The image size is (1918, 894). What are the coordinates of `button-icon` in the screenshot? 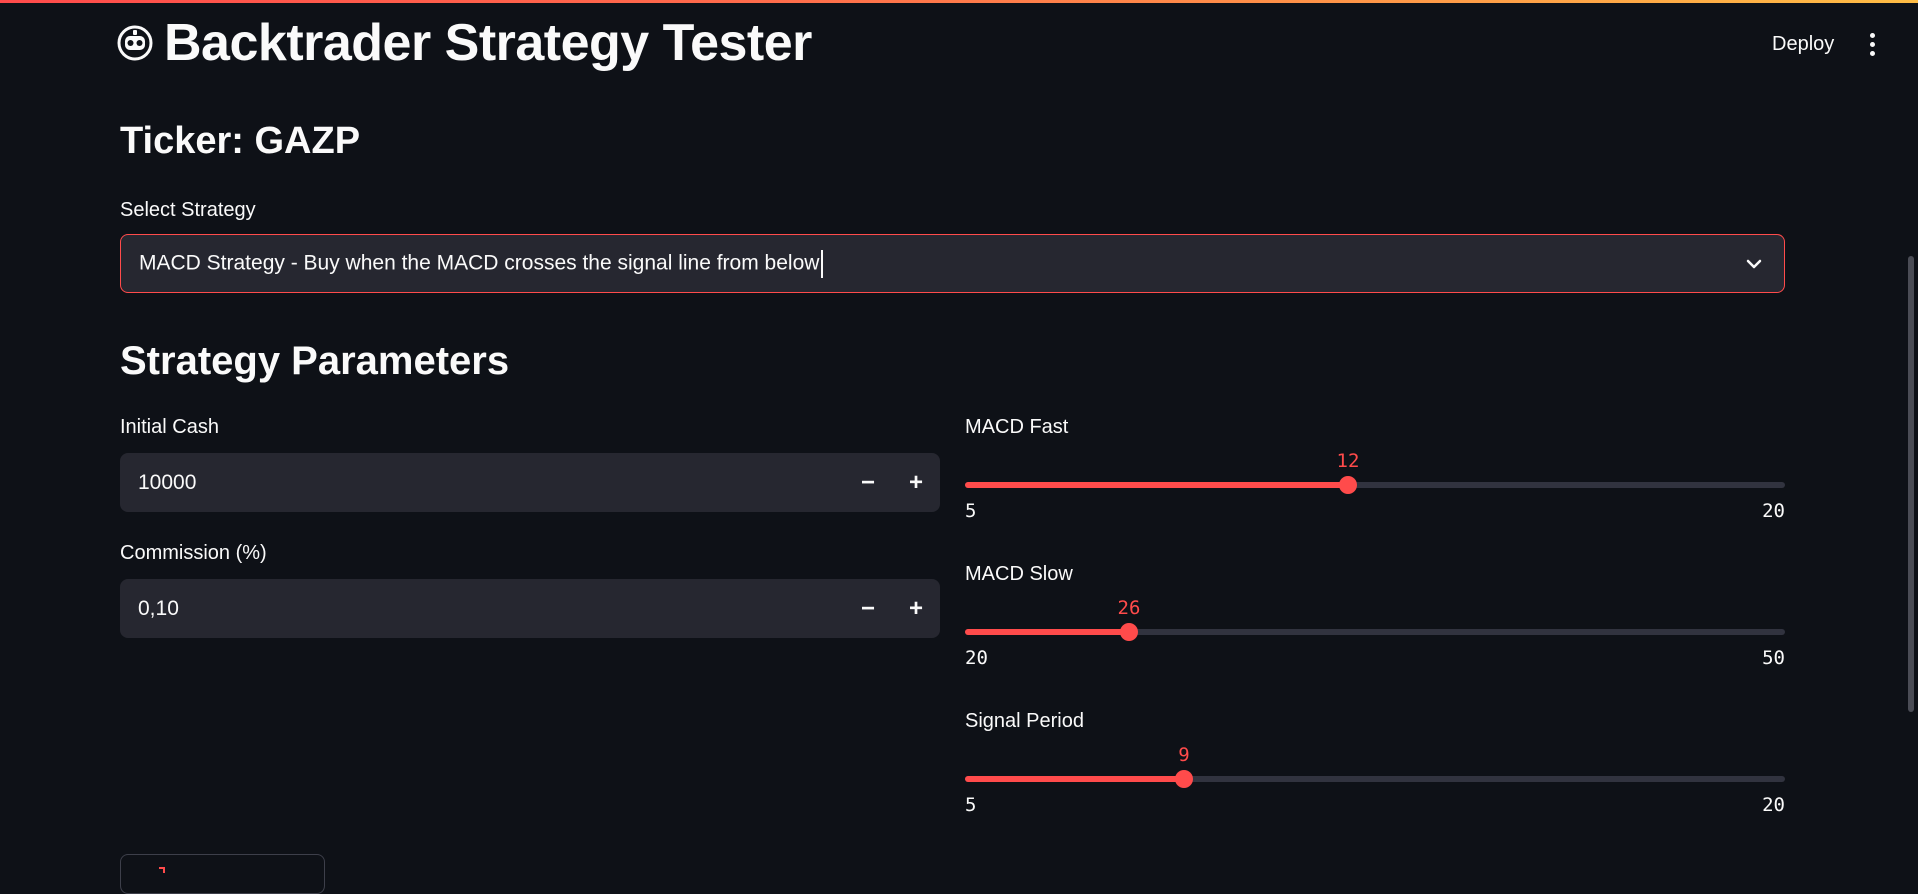 It's located at (162, 870).